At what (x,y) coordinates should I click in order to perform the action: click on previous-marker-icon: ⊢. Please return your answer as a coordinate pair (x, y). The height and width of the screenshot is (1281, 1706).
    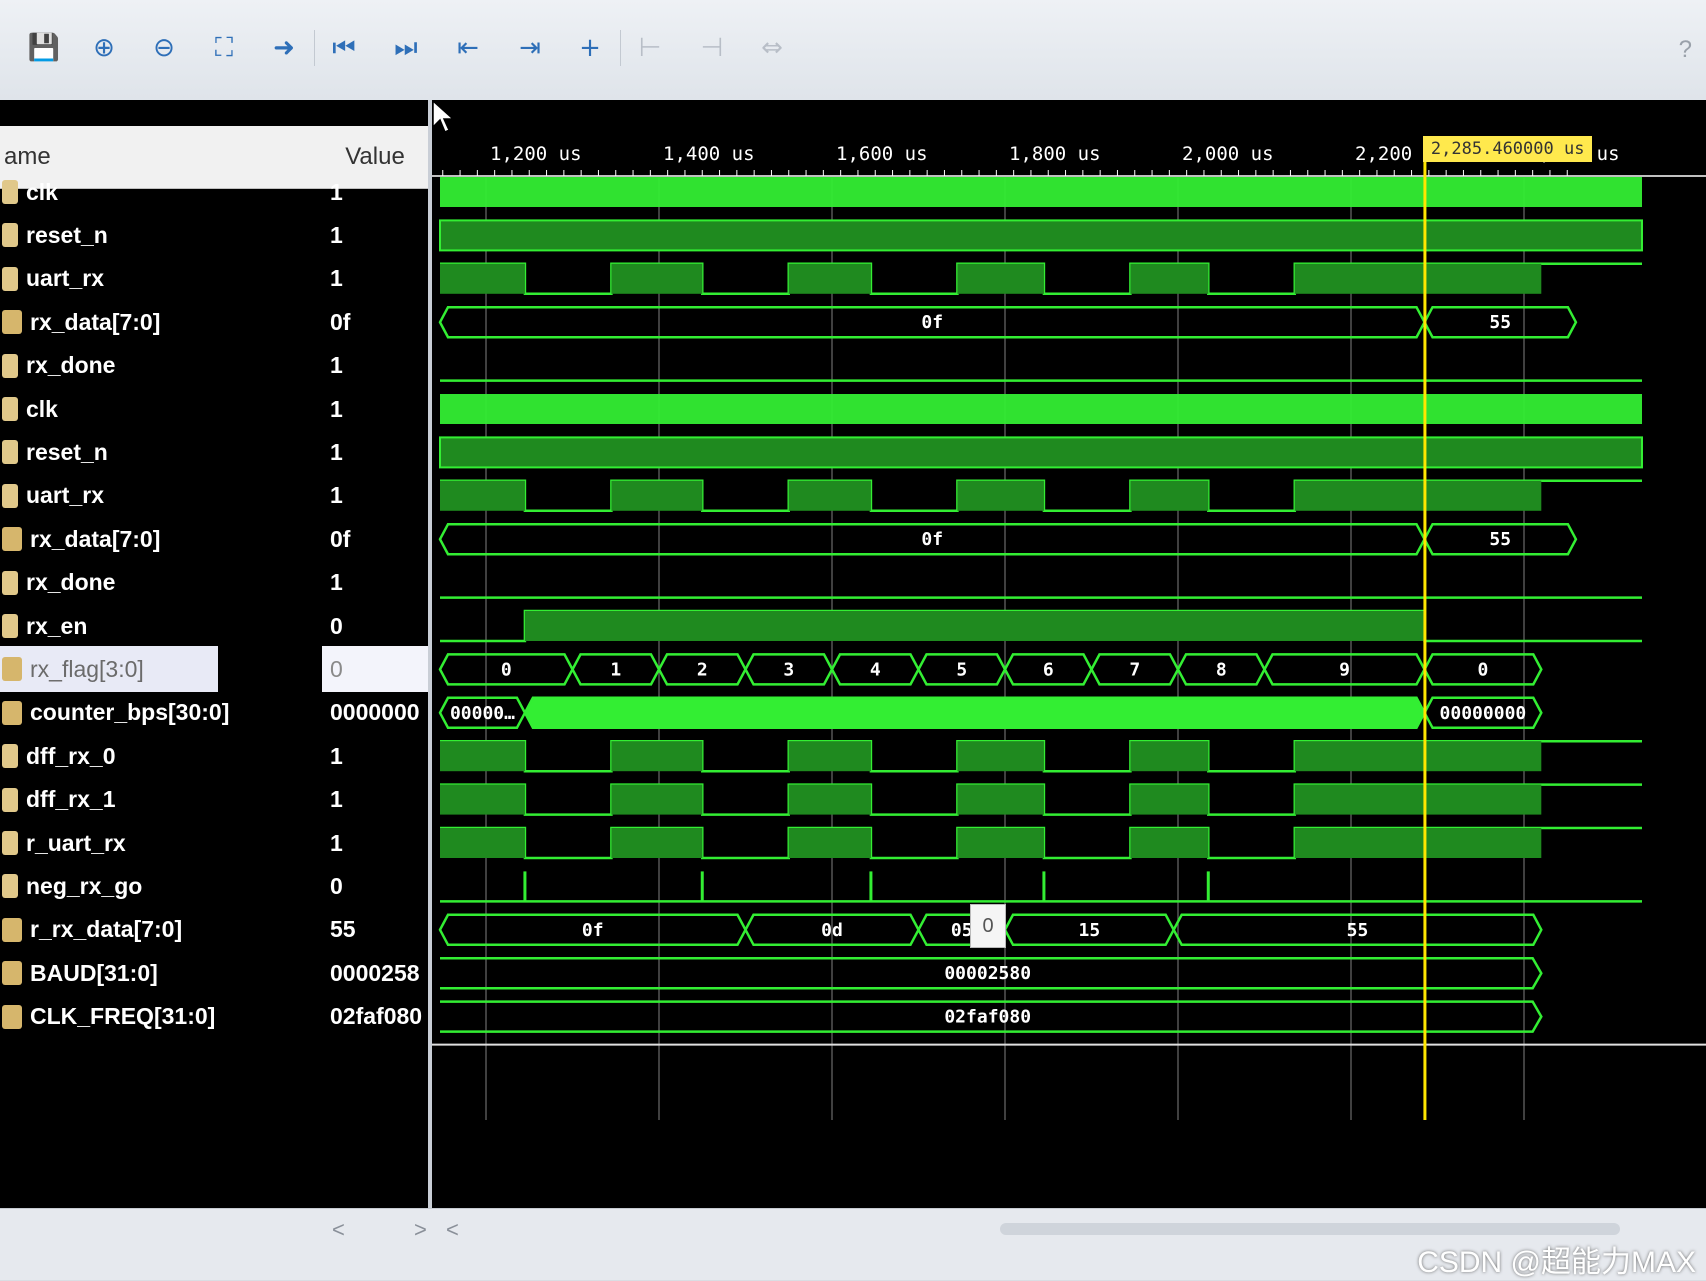
    Looking at the image, I should click on (650, 48).